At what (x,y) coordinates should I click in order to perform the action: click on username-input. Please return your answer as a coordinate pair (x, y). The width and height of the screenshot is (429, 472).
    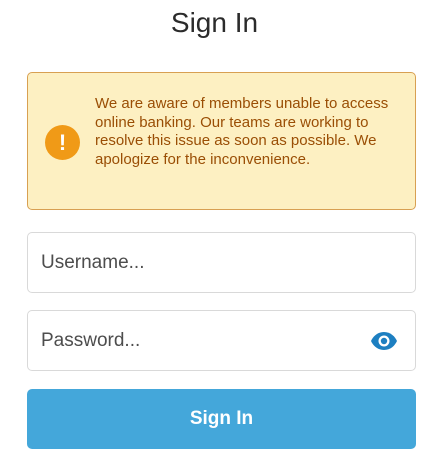
    Looking at the image, I should click on (201, 262).